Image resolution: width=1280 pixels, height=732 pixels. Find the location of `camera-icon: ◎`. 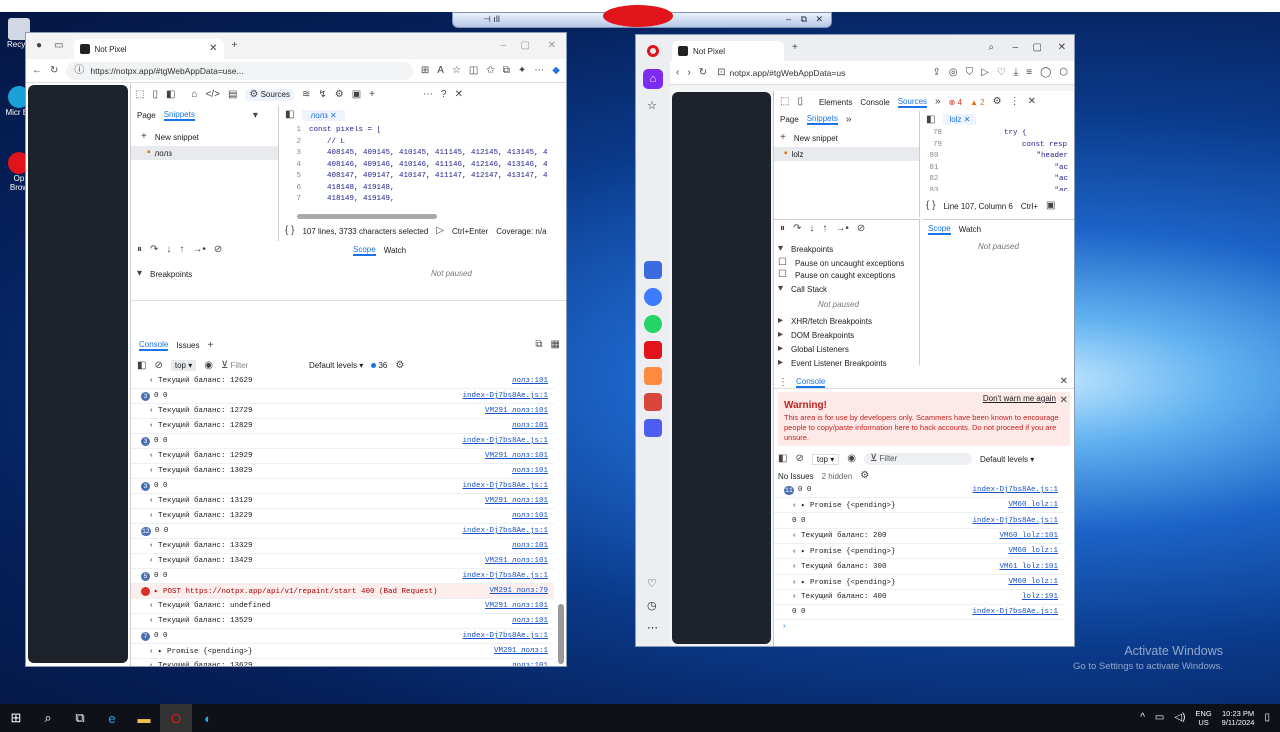

camera-icon: ◎ is located at coordinates (953, 72).